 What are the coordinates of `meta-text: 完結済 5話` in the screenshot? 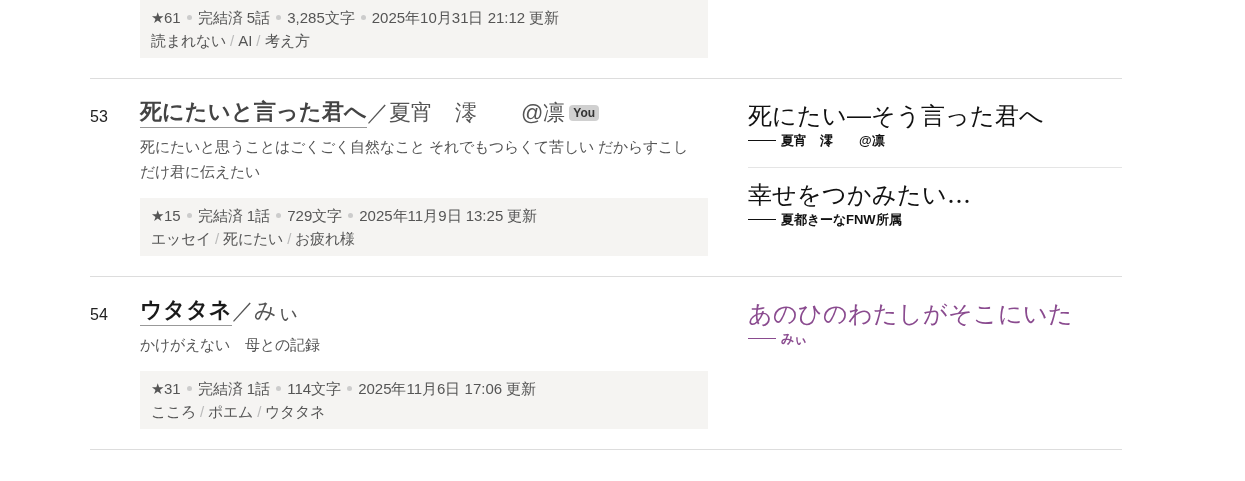 It's located at (234, 18).